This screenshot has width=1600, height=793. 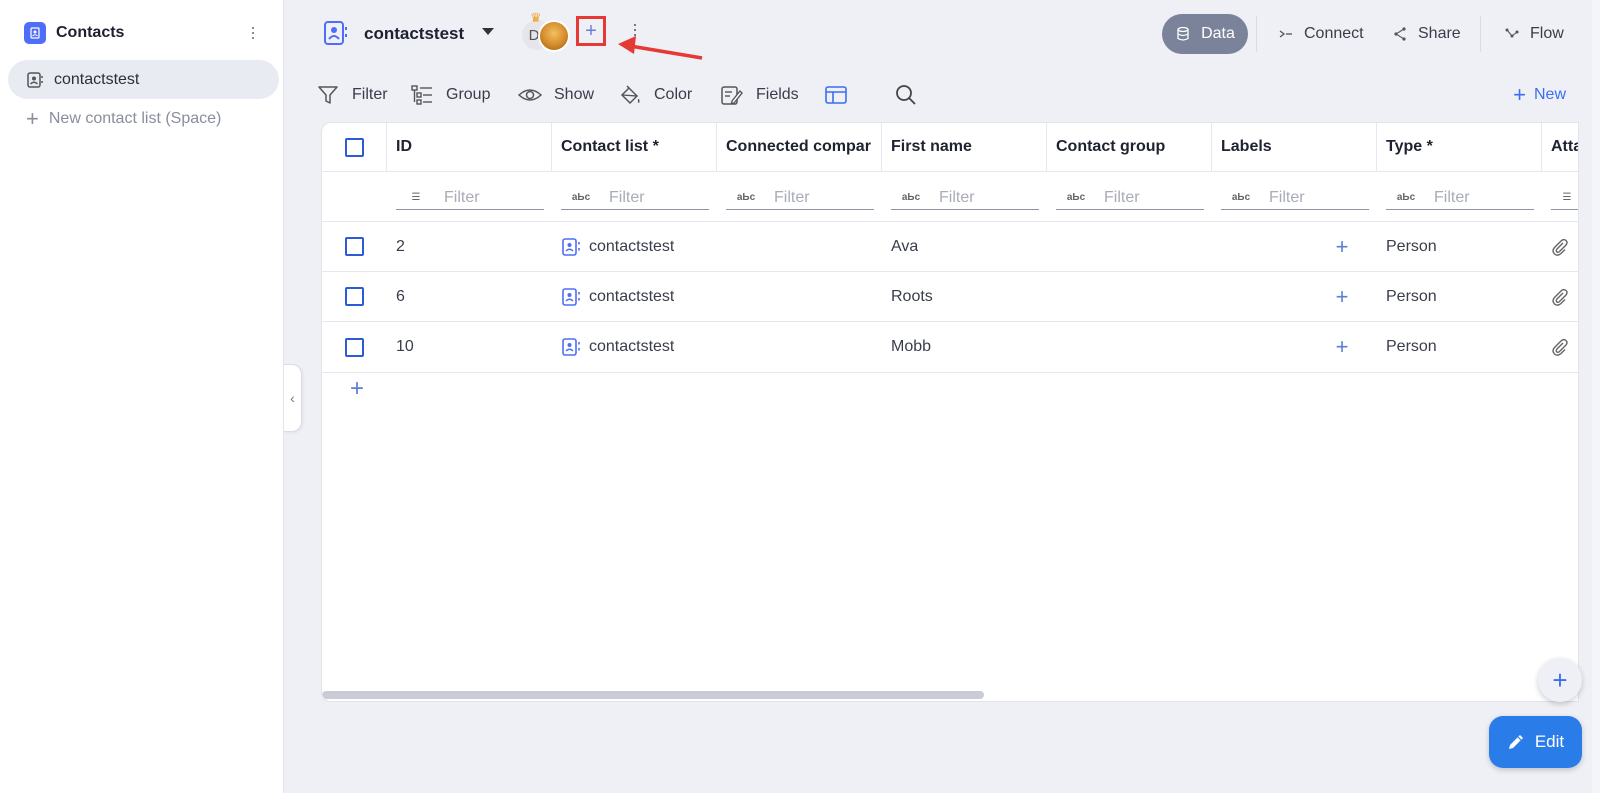 I want to click on horizontal-scrollbar, so click(x=653, y=695).